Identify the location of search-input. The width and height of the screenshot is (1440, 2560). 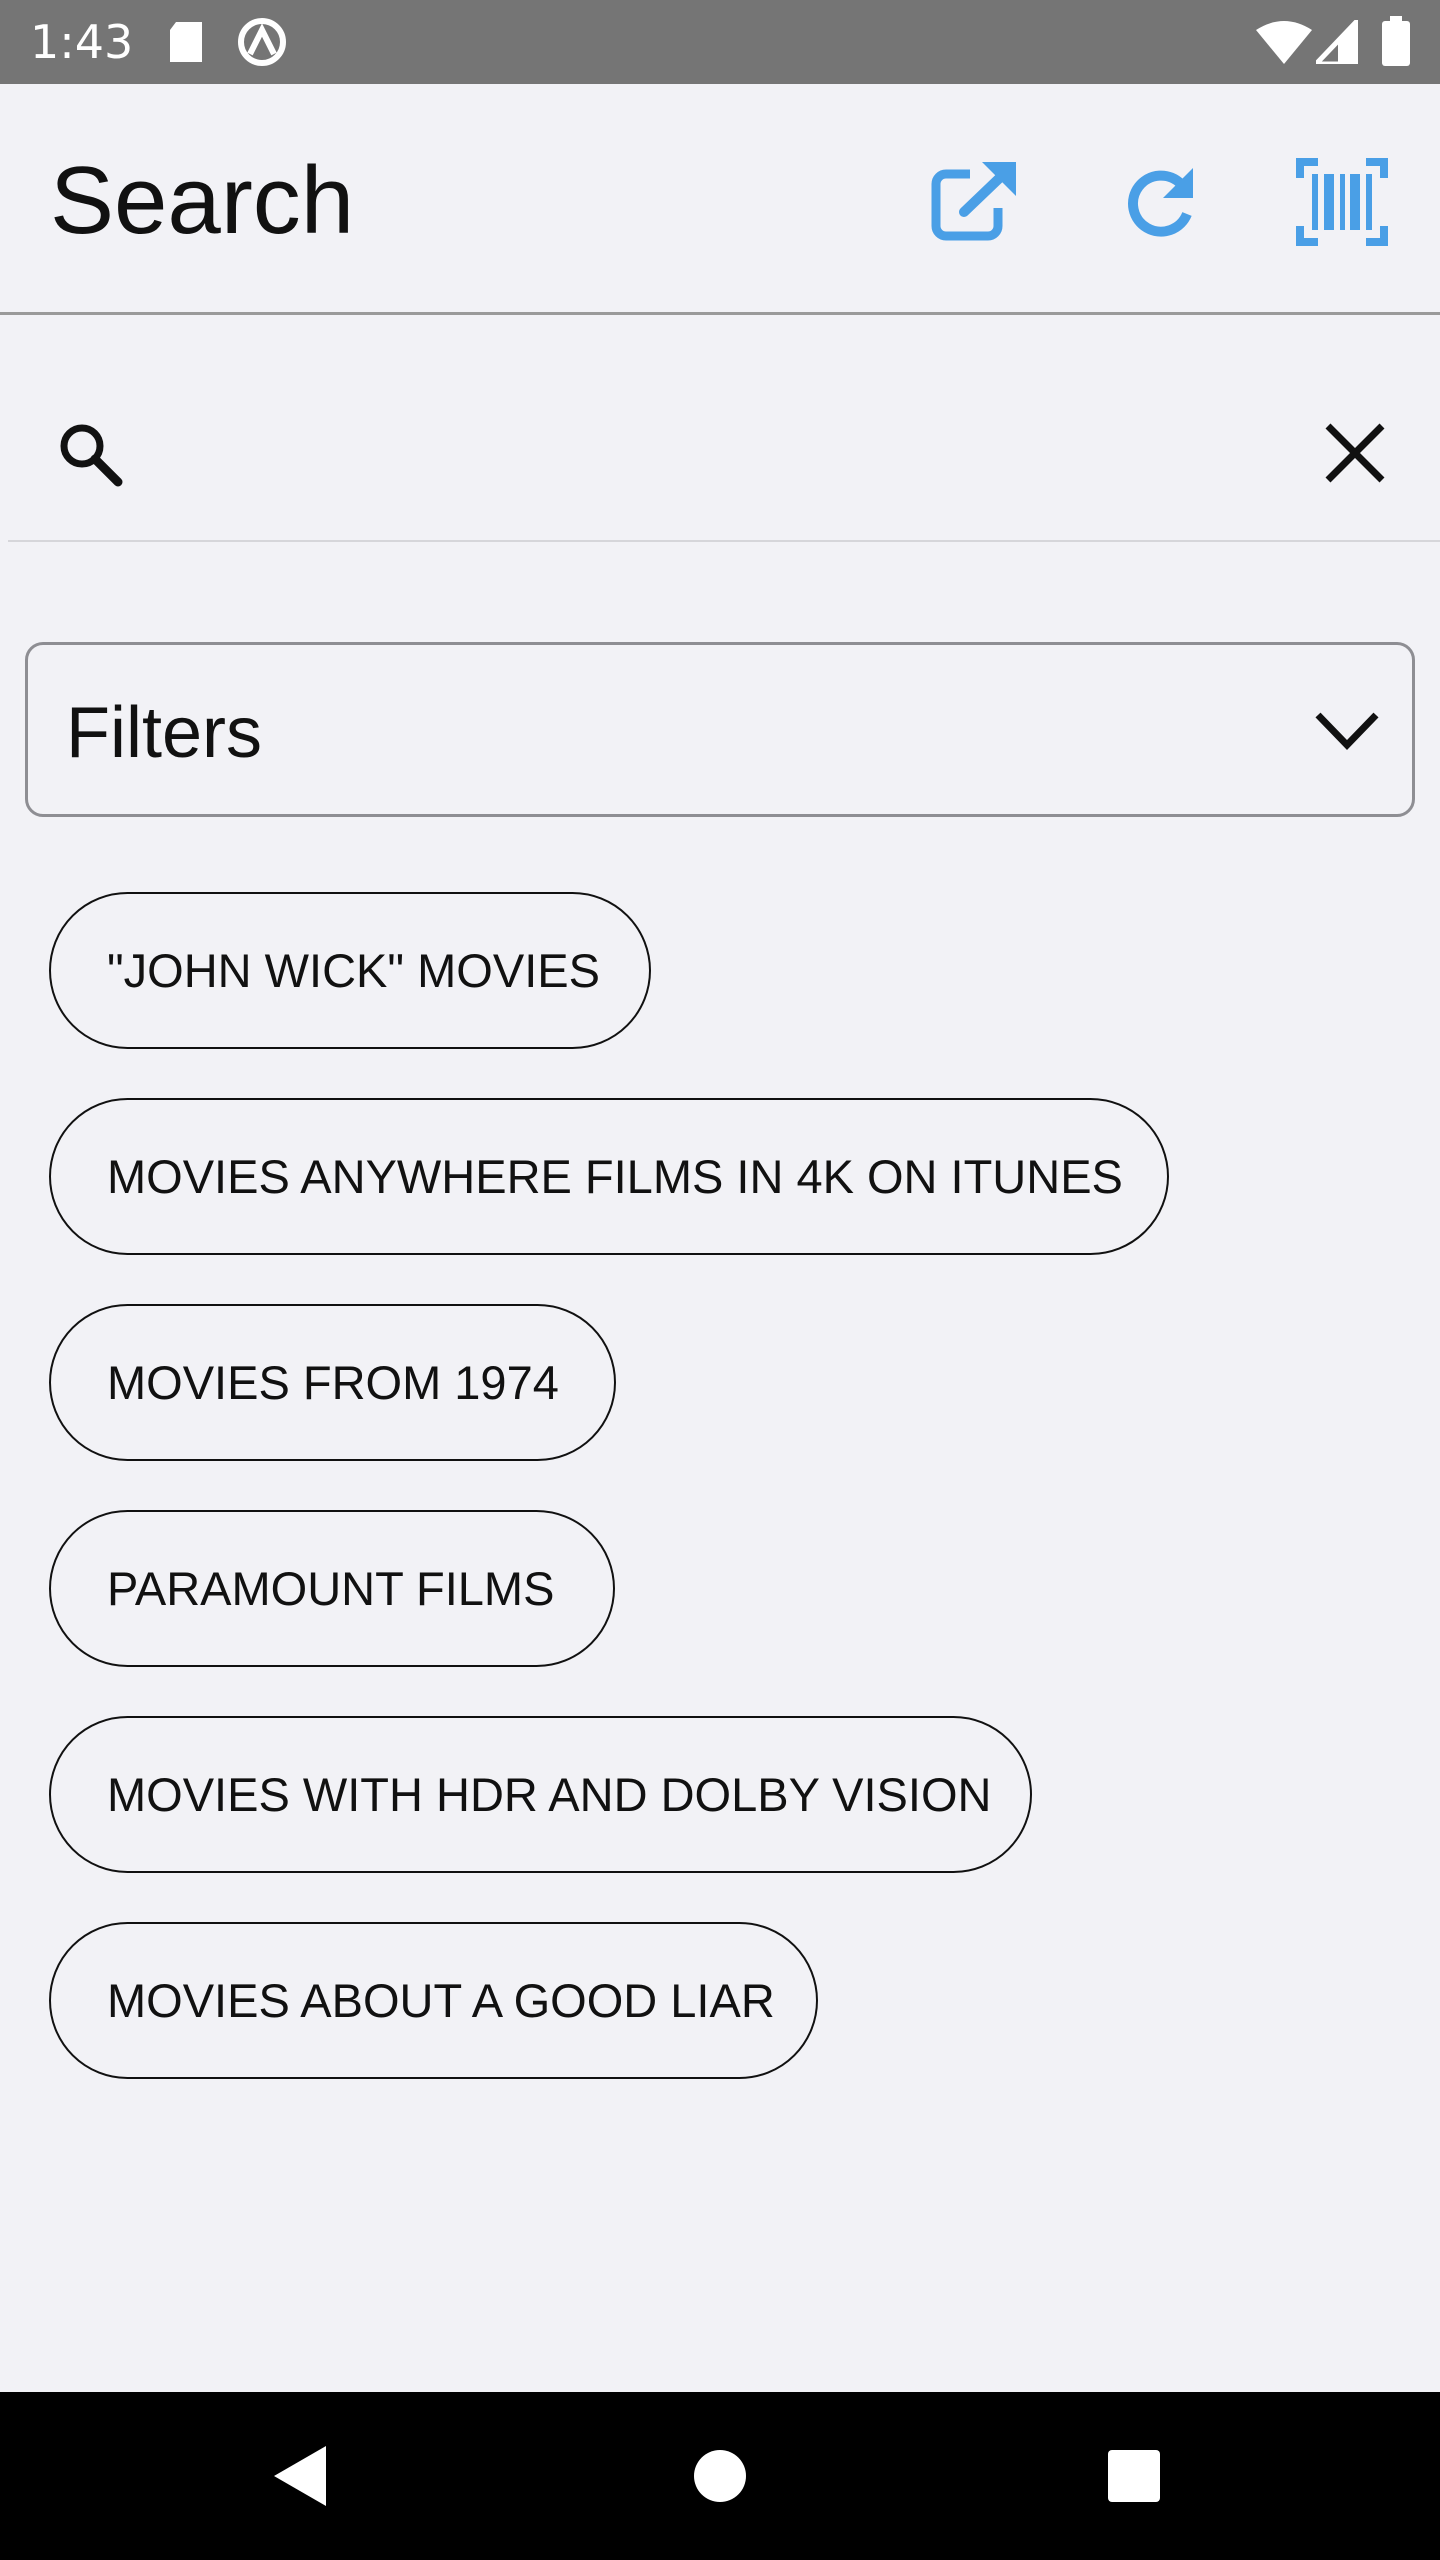
(688, 452).